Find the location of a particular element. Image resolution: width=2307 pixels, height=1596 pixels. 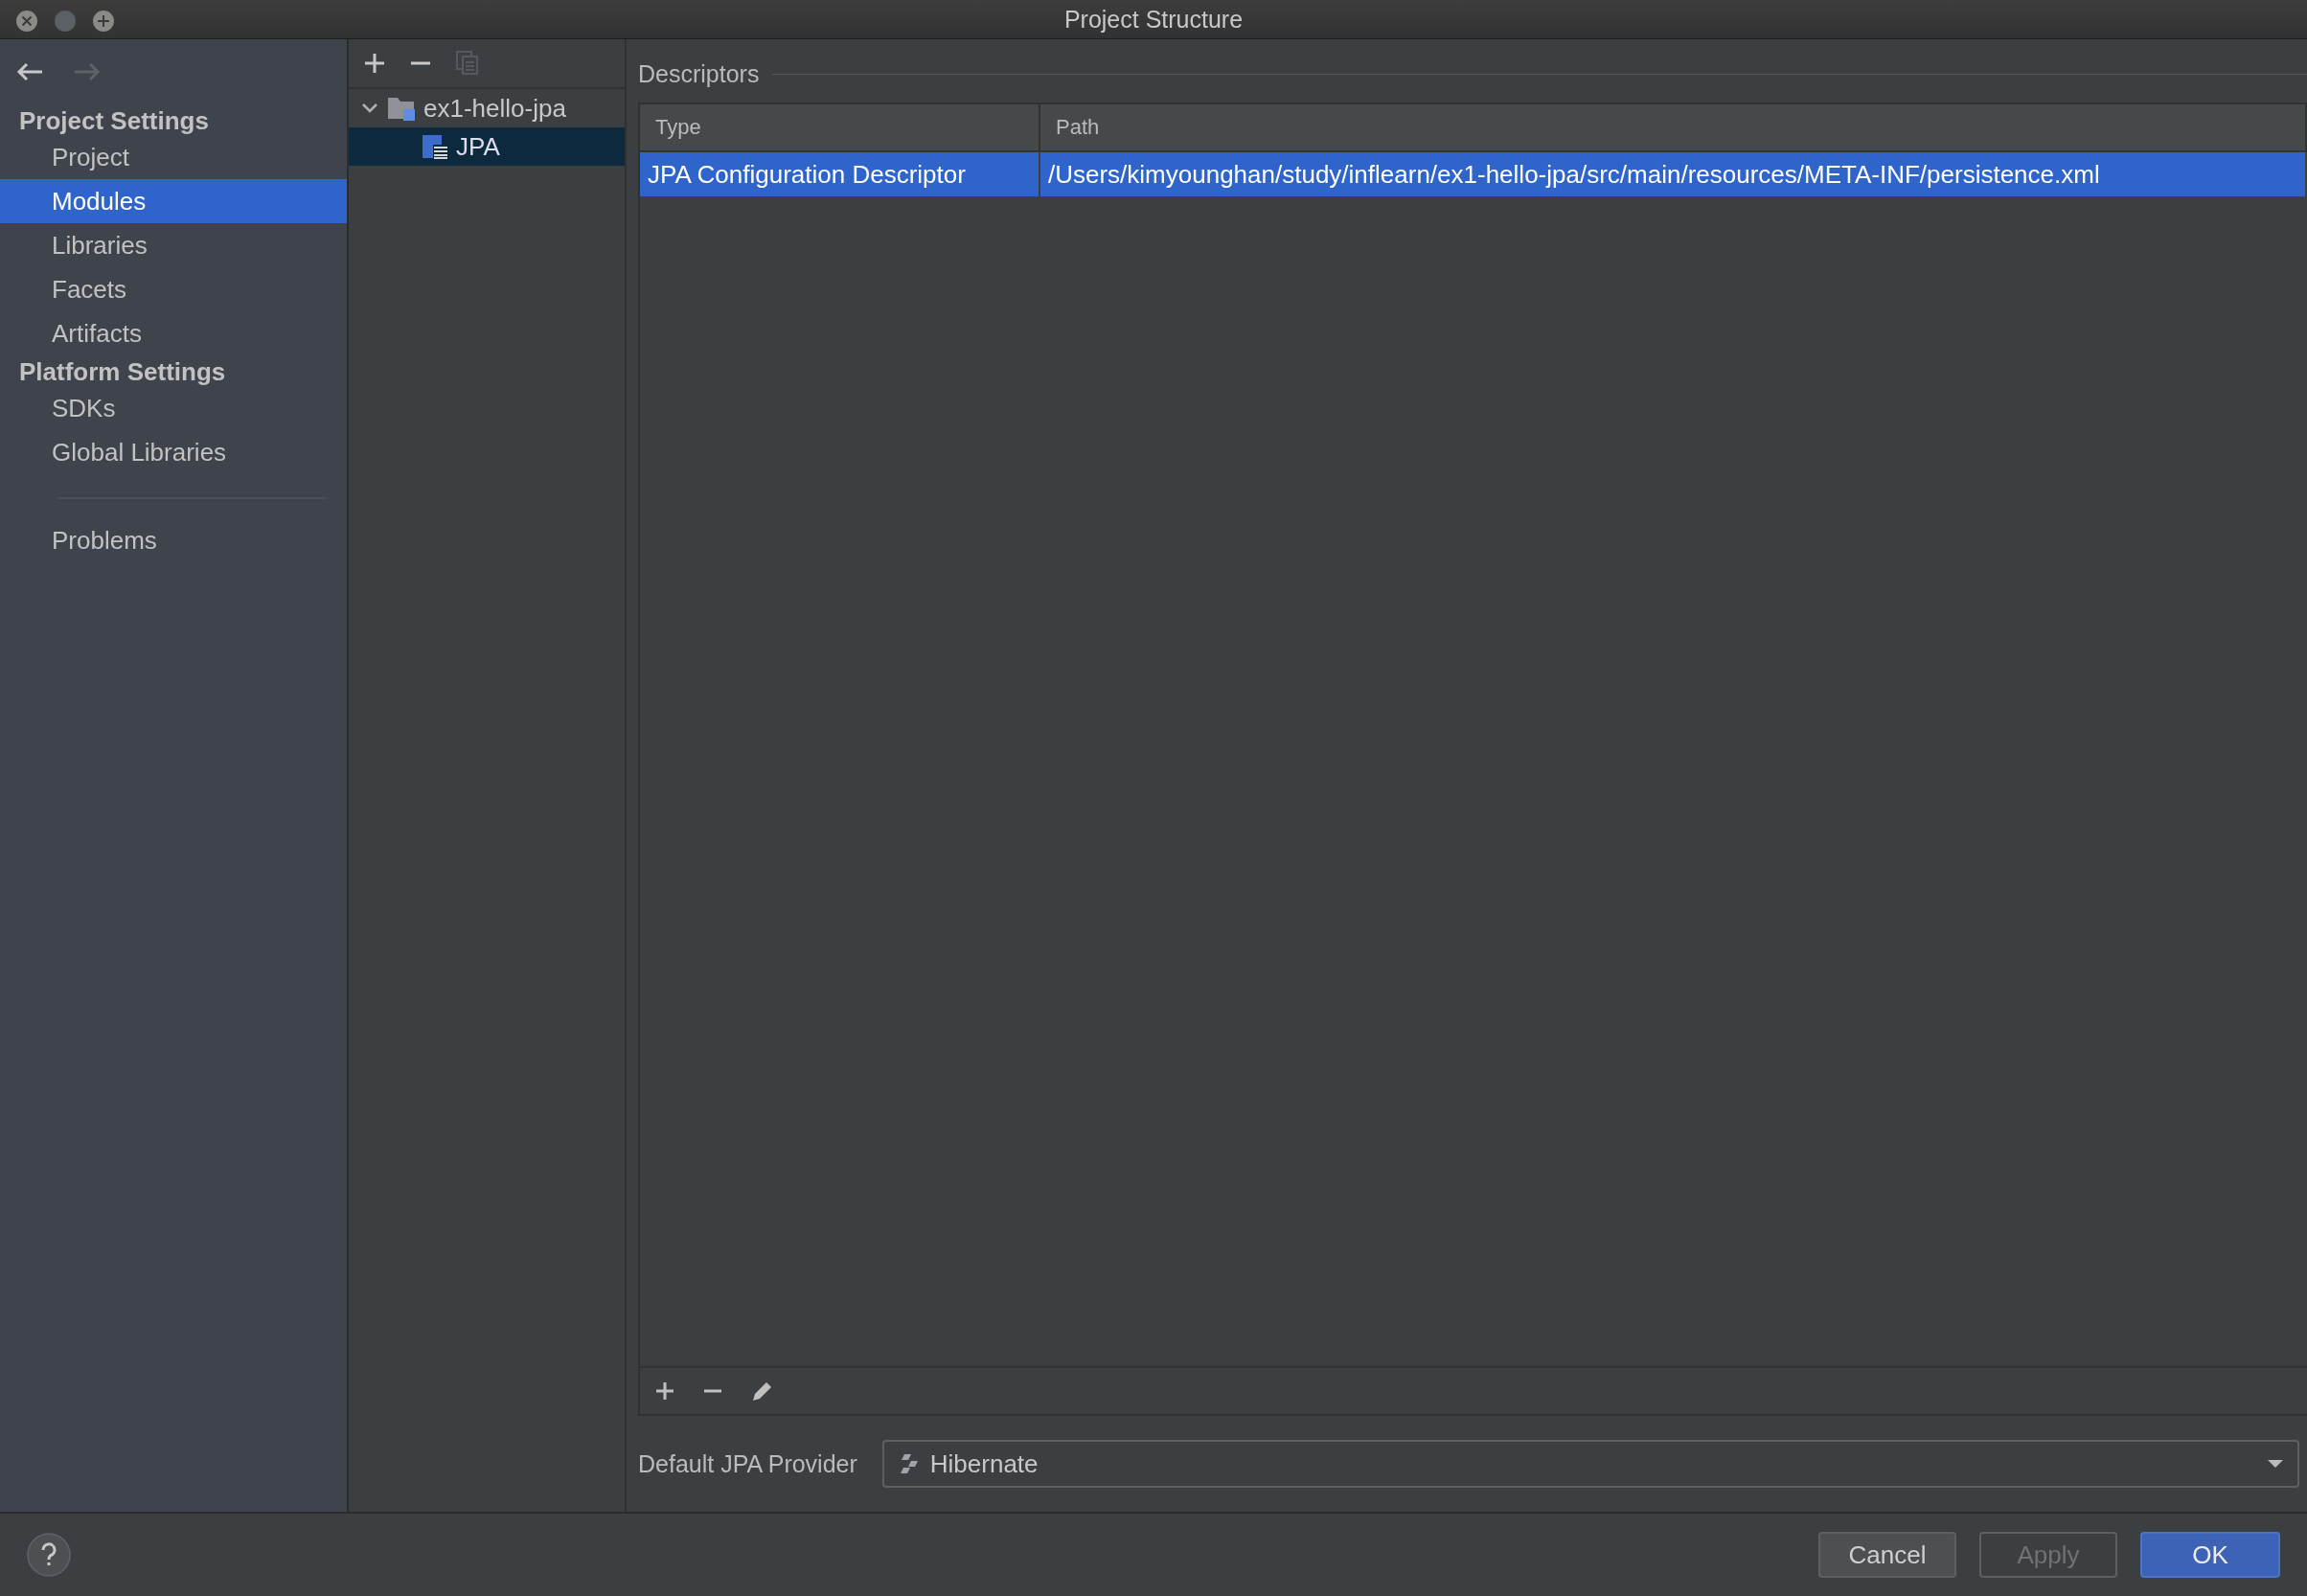

table-row: JPA Configuration Descriptor /Users/kimyounghan/study/inflearn/ex1-hello-jpa/src/main/resources/META-INF/persistence.xml is located at coordinates (1473, 174).